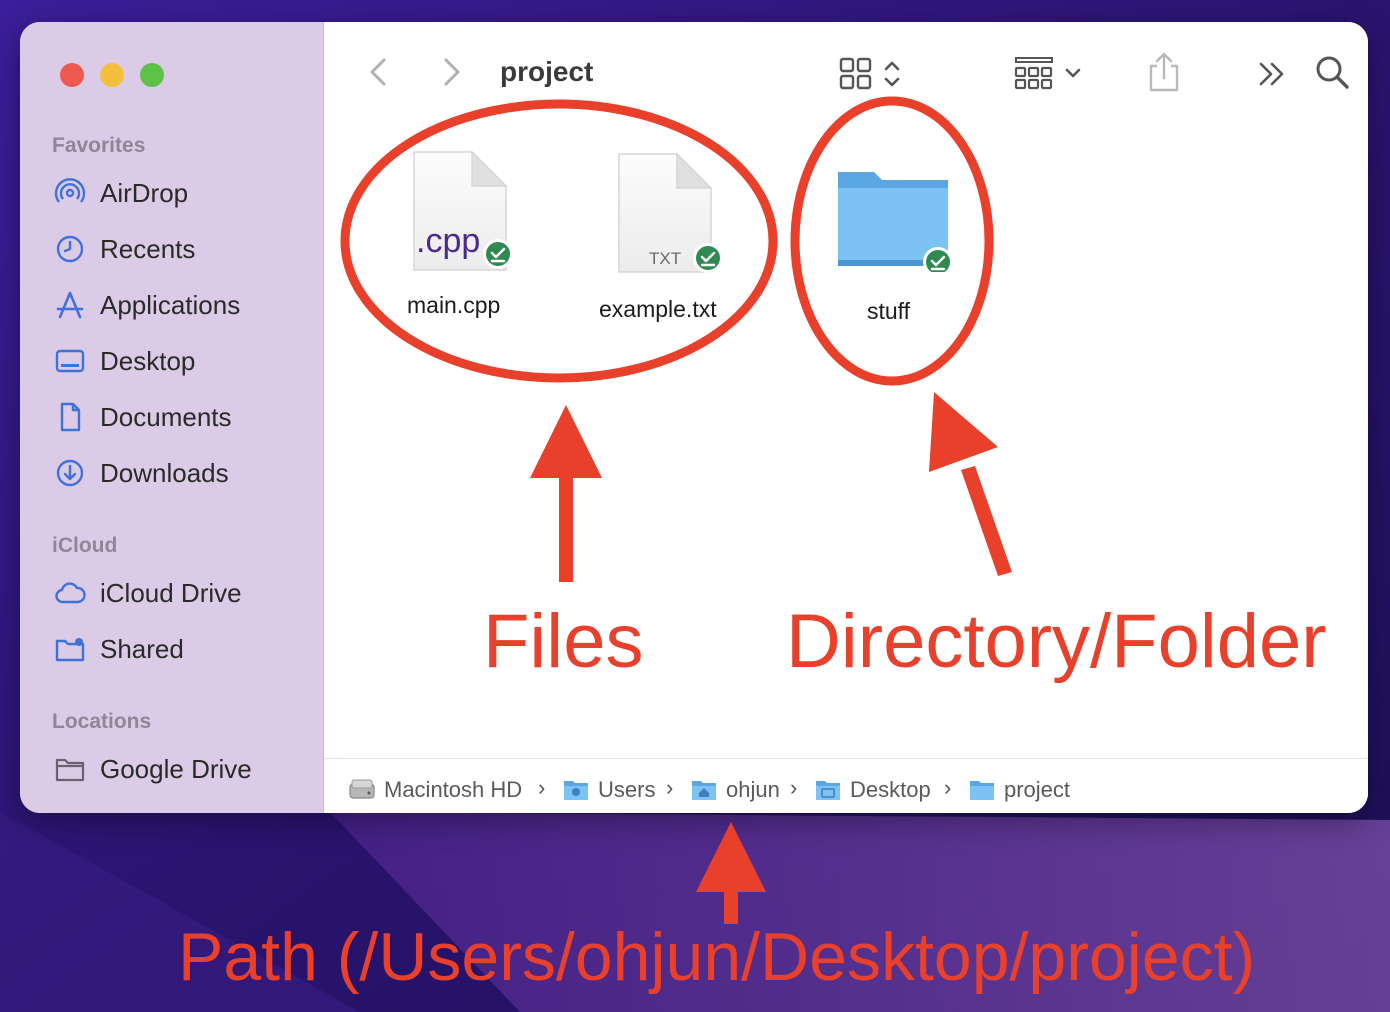  I want to click on sidebar-item-shared: Shared, so click(119, 649).